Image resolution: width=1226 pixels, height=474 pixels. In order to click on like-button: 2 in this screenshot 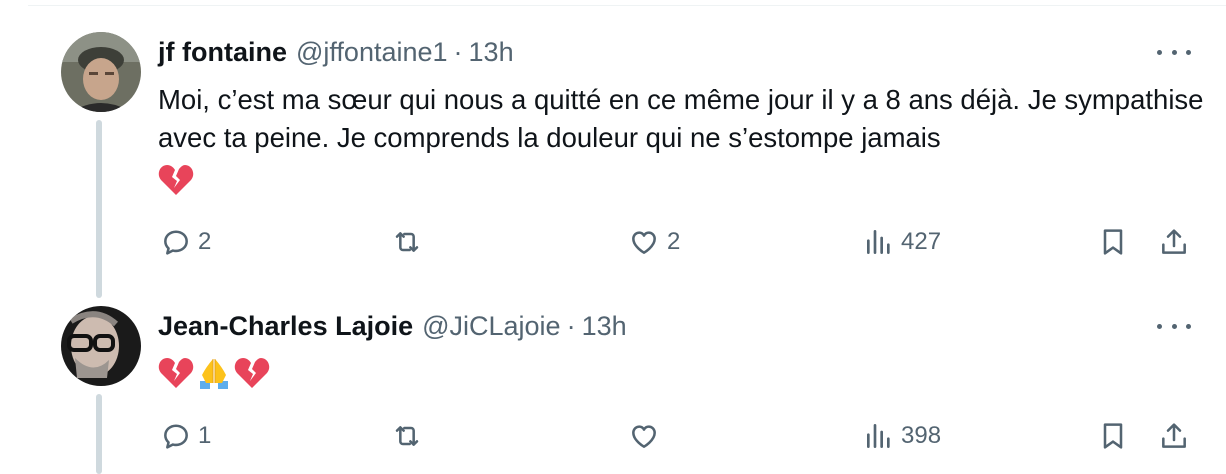, I will do `click(653, 242)`.